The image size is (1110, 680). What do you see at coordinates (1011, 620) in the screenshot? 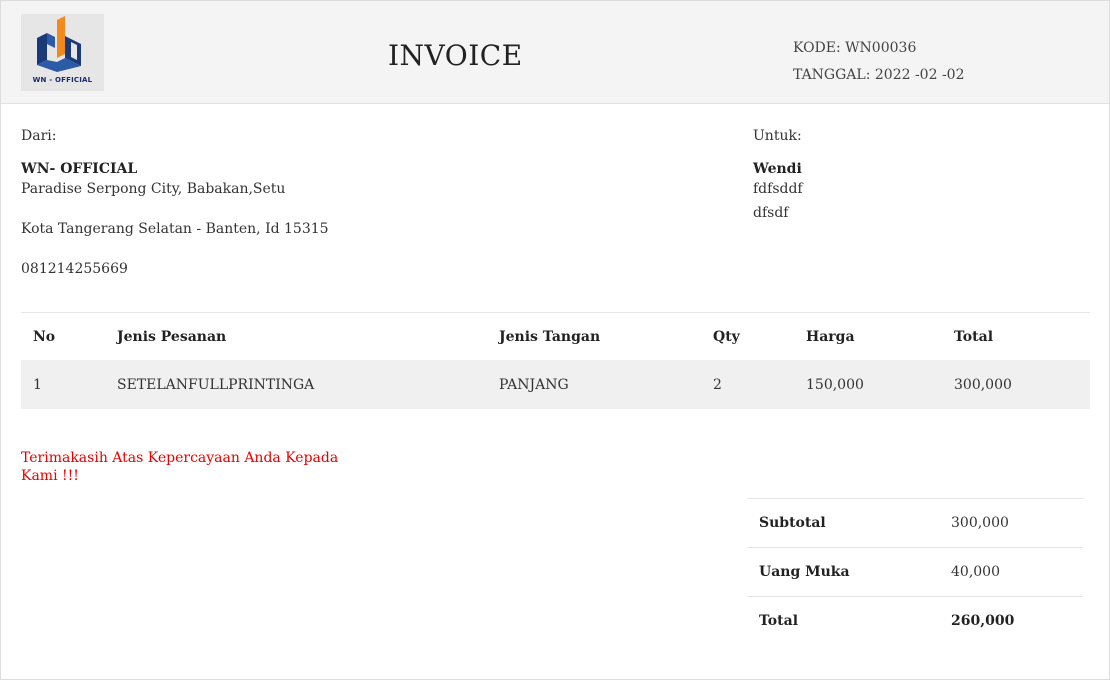
I see `grand-total-value: 260,000` at bounding box center [1011, 620].